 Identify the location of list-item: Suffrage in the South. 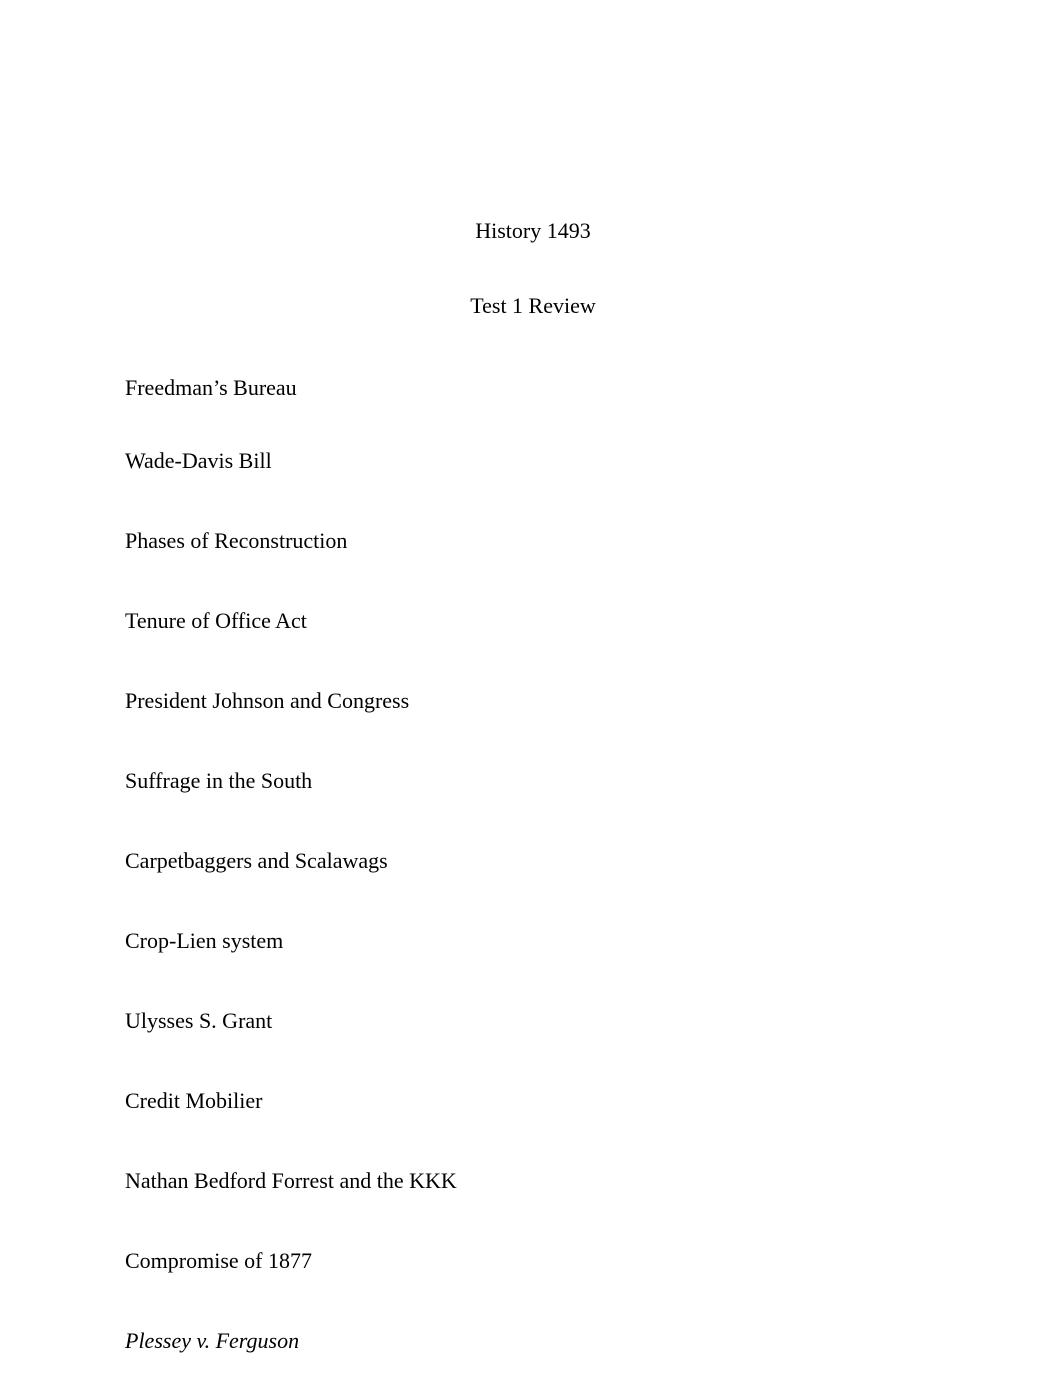
(219, 780).